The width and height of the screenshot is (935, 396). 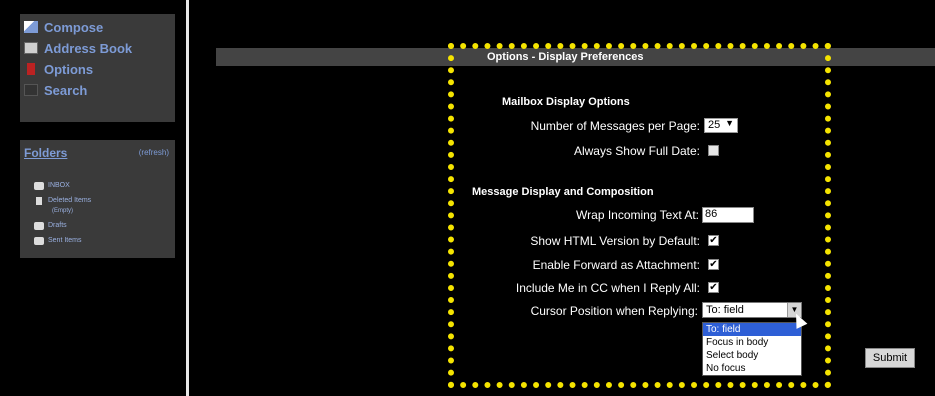 I want to click on forward-attachment-checkbox: ✔, so click(x=713, y=264).